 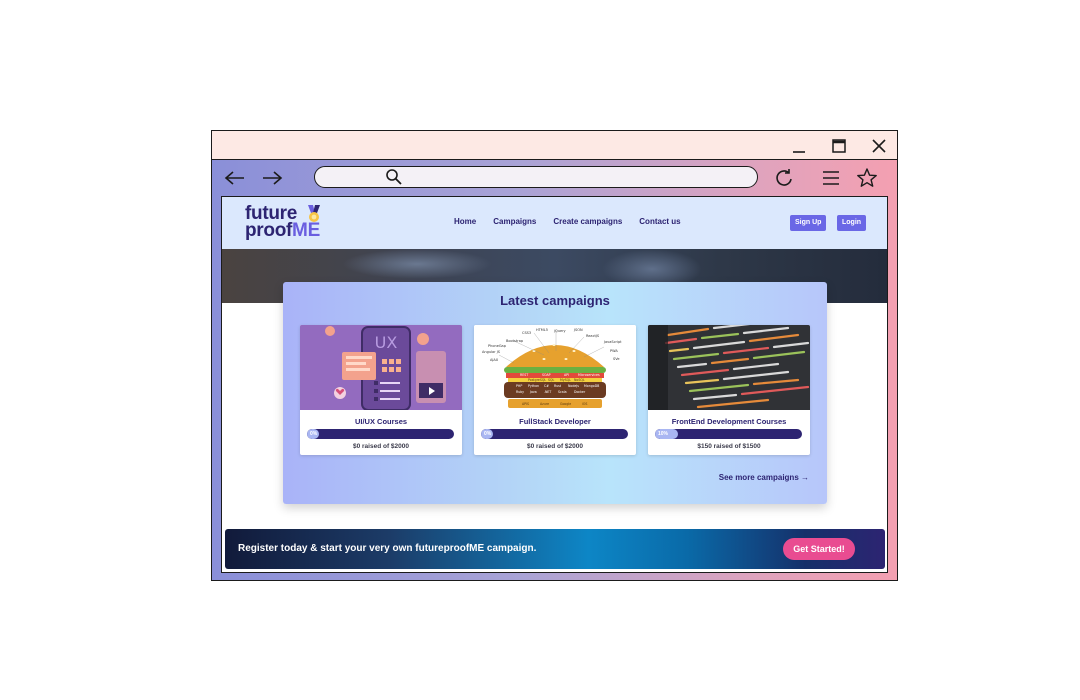 What do you see at coordinates (536, 177) in the screenshot?
I see `address-bar` at bounding box center [536, 177].